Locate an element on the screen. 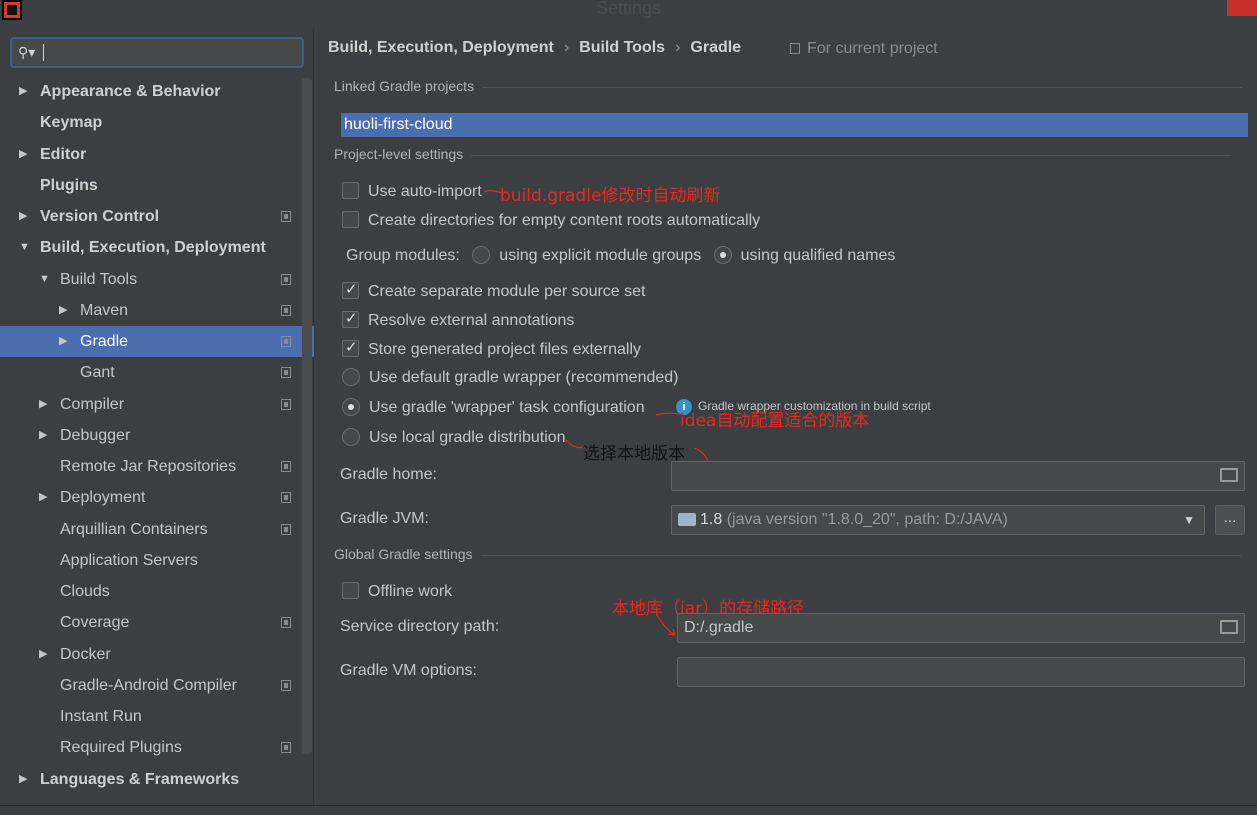  breadcrumb-item: Build Tools is located at coordinates (622, 47).